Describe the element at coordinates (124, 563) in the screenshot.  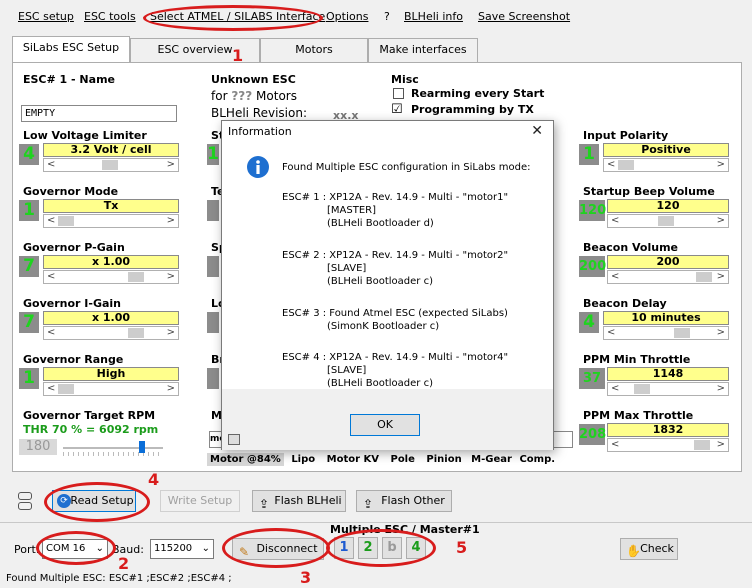
I see `annotation-2: 2` at that location.